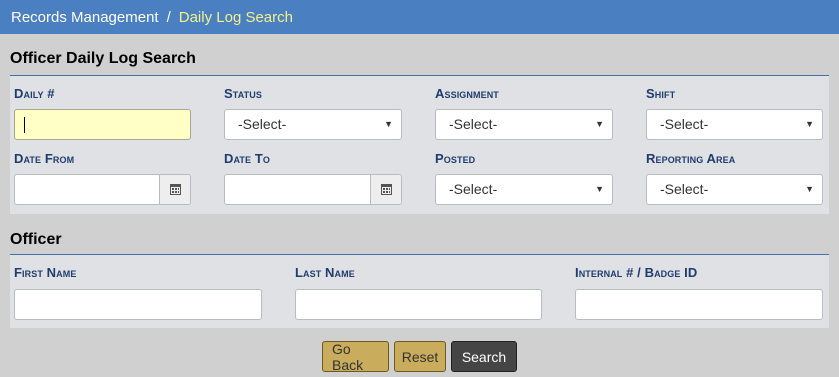 This screenshot has width=839, height=377. What do you see at coordinates (355, 357) in the screenshot?
I see `go-back-button: Go Back` at bounding box center [355, 357].